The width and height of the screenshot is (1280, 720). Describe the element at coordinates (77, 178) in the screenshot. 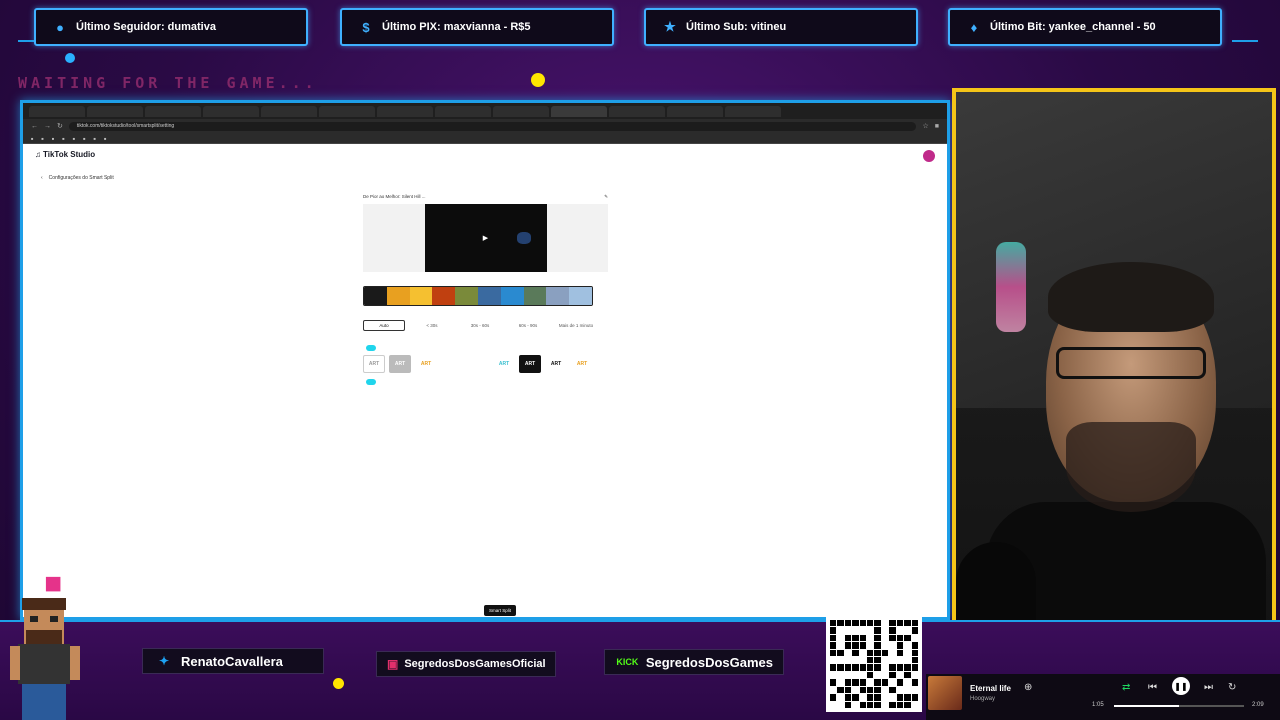

I see `back-row: ‹ Configurações do Smart Split` at that location.